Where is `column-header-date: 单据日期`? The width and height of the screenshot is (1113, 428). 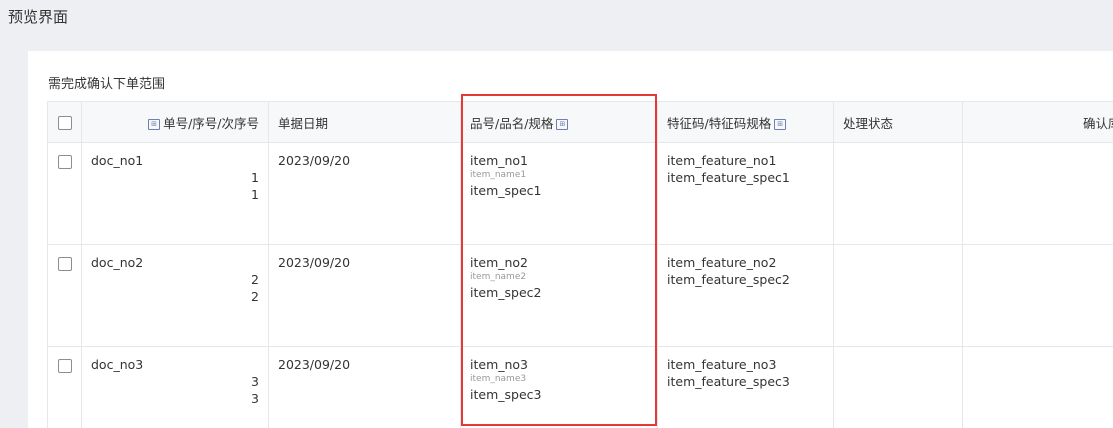 column-header-date: 单据日期 is located at coordinates (364, 122).